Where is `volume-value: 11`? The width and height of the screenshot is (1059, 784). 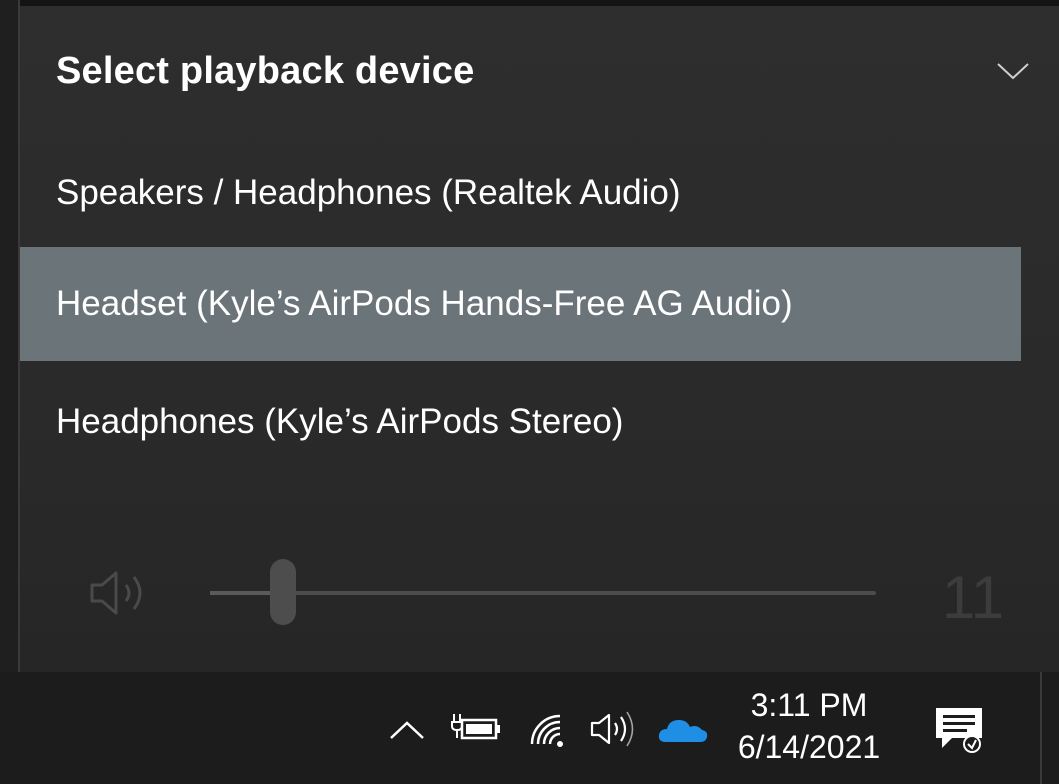 volume-value: 11 is located at coordinates (973, 597).